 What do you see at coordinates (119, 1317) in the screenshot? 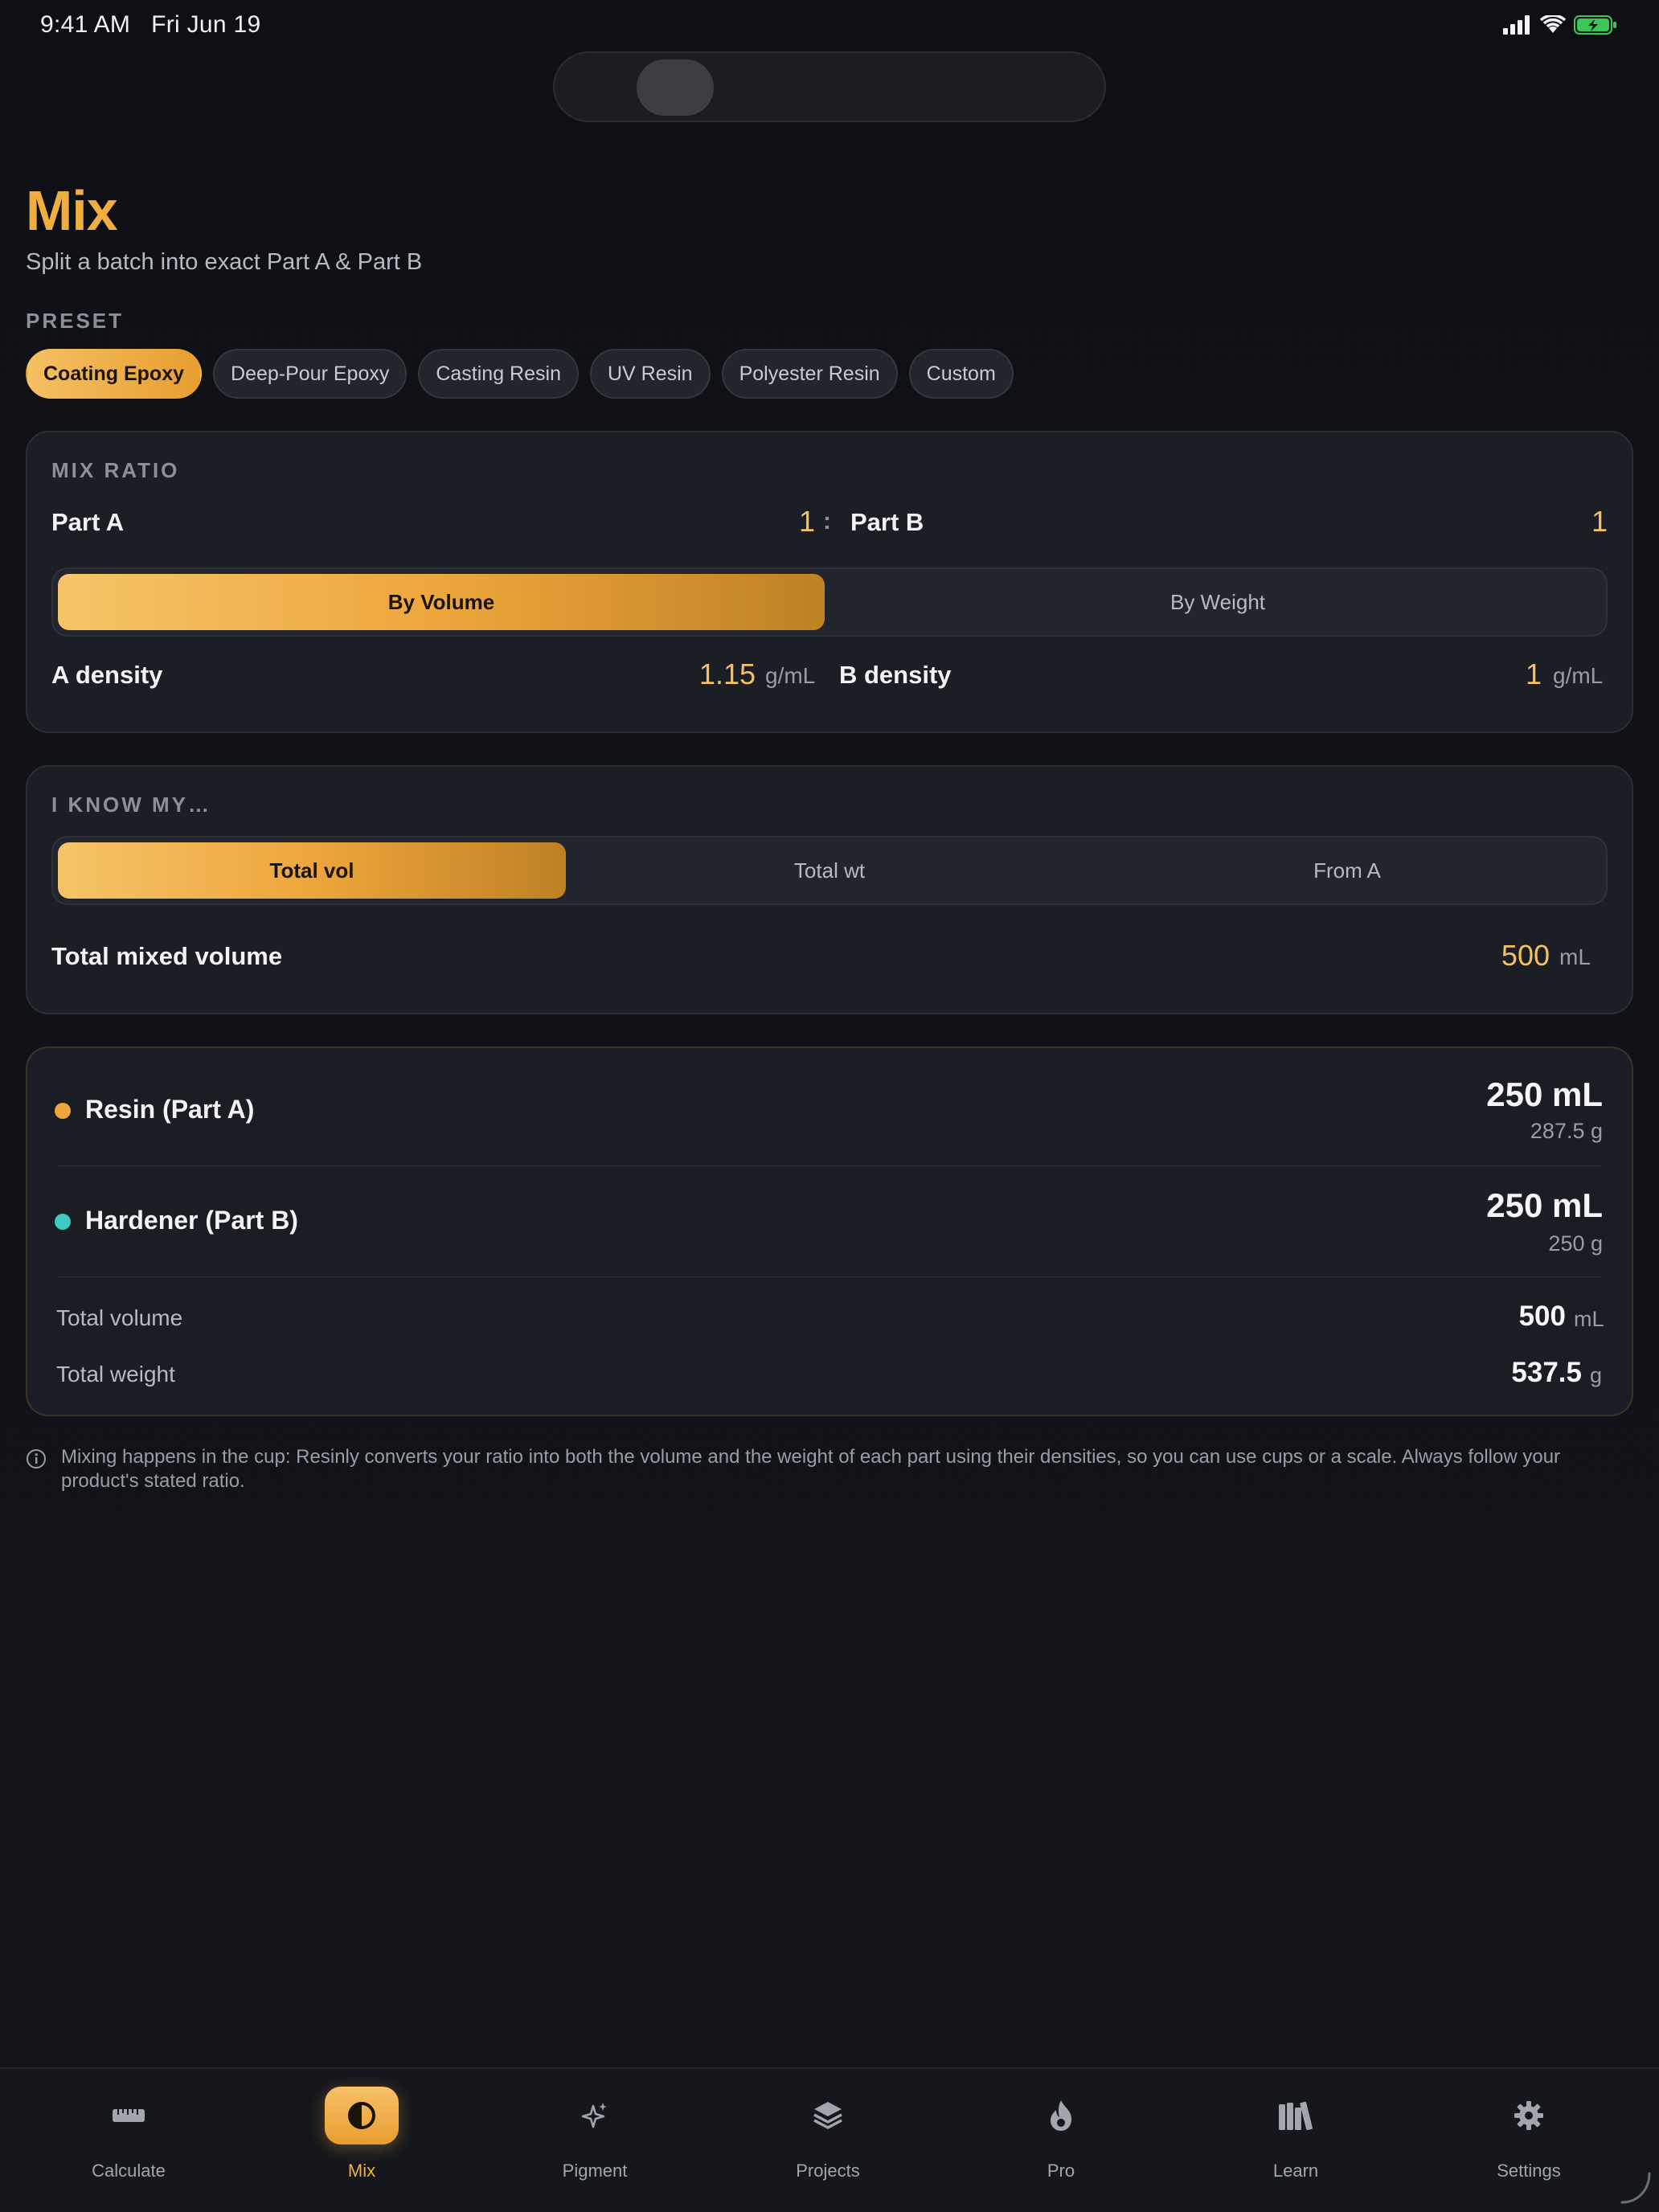
I see `total-volume-label: Total volume` at bounding box center [119, 1317].